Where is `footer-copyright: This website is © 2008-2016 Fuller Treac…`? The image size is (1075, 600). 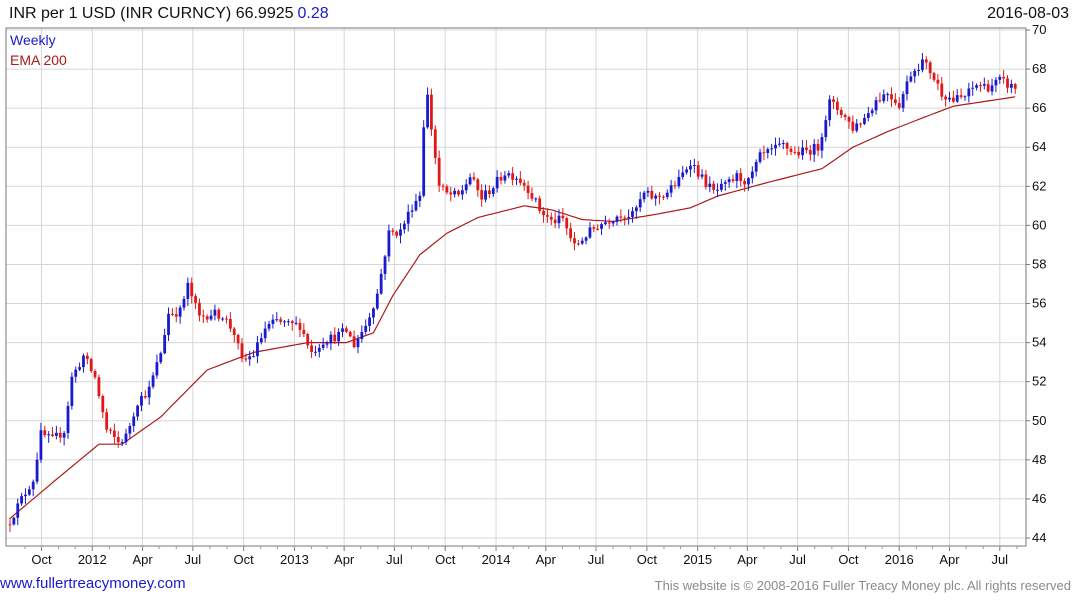
footer-copyright: This website is © 2008-2016 Fuller Treac… is located at coordinates (862, 585).